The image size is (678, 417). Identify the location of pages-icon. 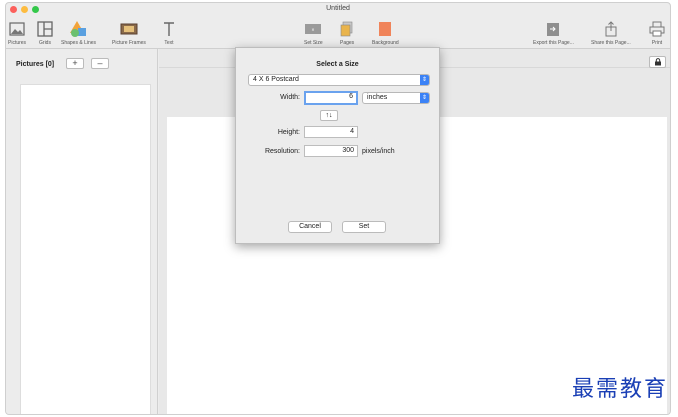
(347, 29).